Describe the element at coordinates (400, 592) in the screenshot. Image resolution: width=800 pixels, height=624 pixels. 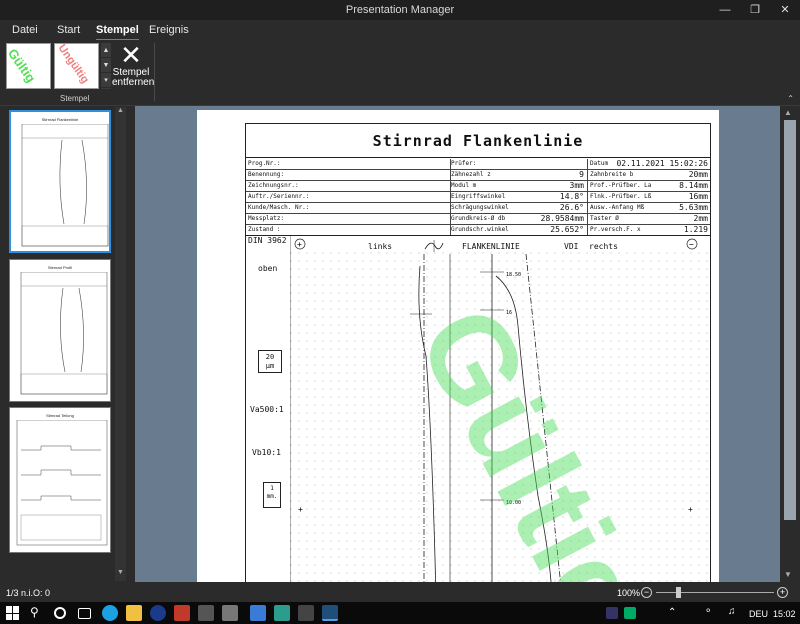
I see `status-bar: 1/3 n.i.O: 0 100% − +` at that location.